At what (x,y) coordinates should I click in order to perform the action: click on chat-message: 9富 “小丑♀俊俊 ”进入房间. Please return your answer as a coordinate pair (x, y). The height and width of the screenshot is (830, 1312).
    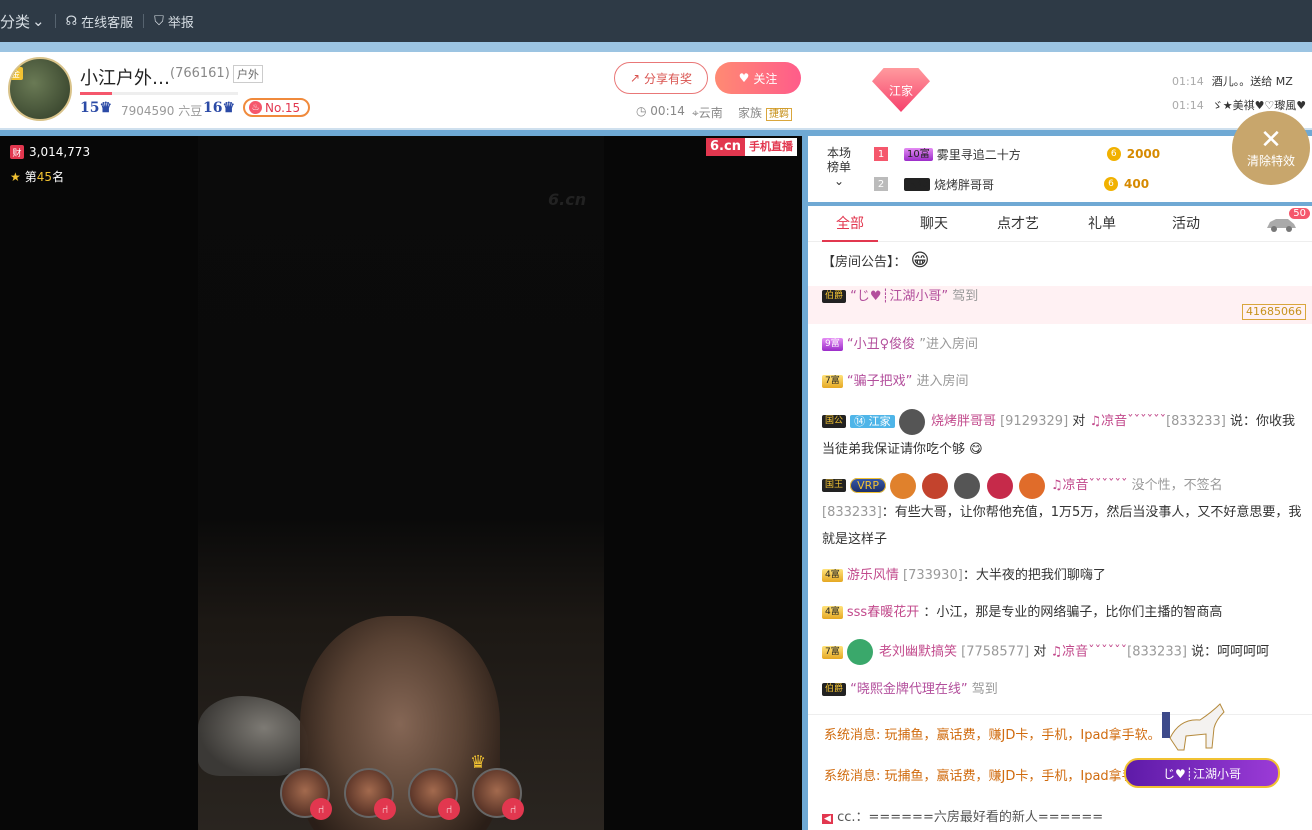
    Looking at the image, I should click on (900, 345).